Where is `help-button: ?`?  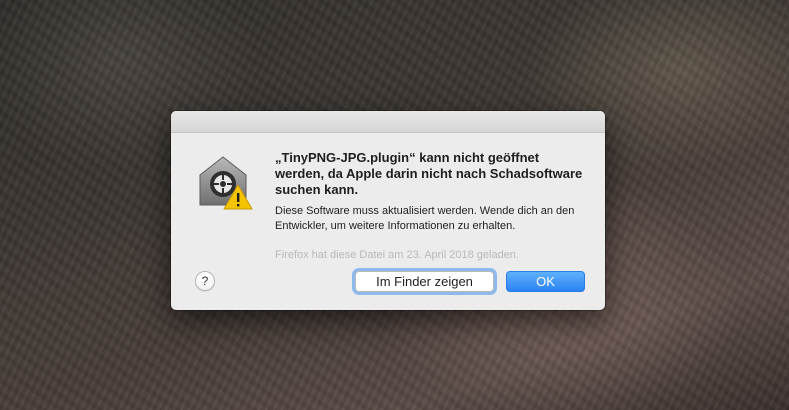
help-button: ? is located at coordinates (205, 281).